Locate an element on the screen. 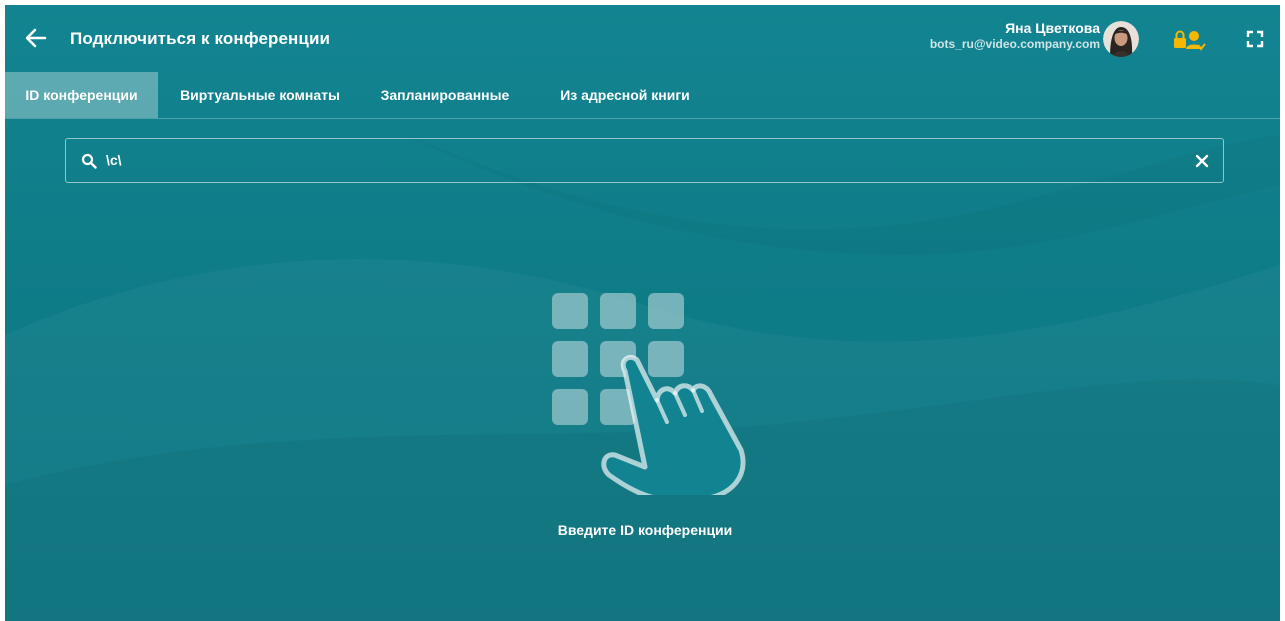  keypad-hand-icon is located at coordinates (649, 394).